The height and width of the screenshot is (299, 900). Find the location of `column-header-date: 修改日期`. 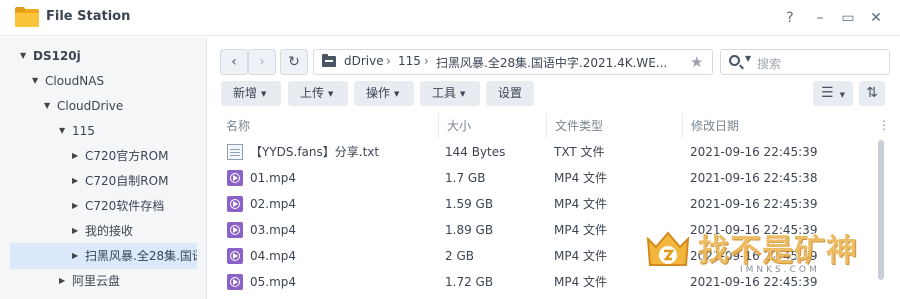

column-header-date: 修改日期 is located at coordinates (780, 126).